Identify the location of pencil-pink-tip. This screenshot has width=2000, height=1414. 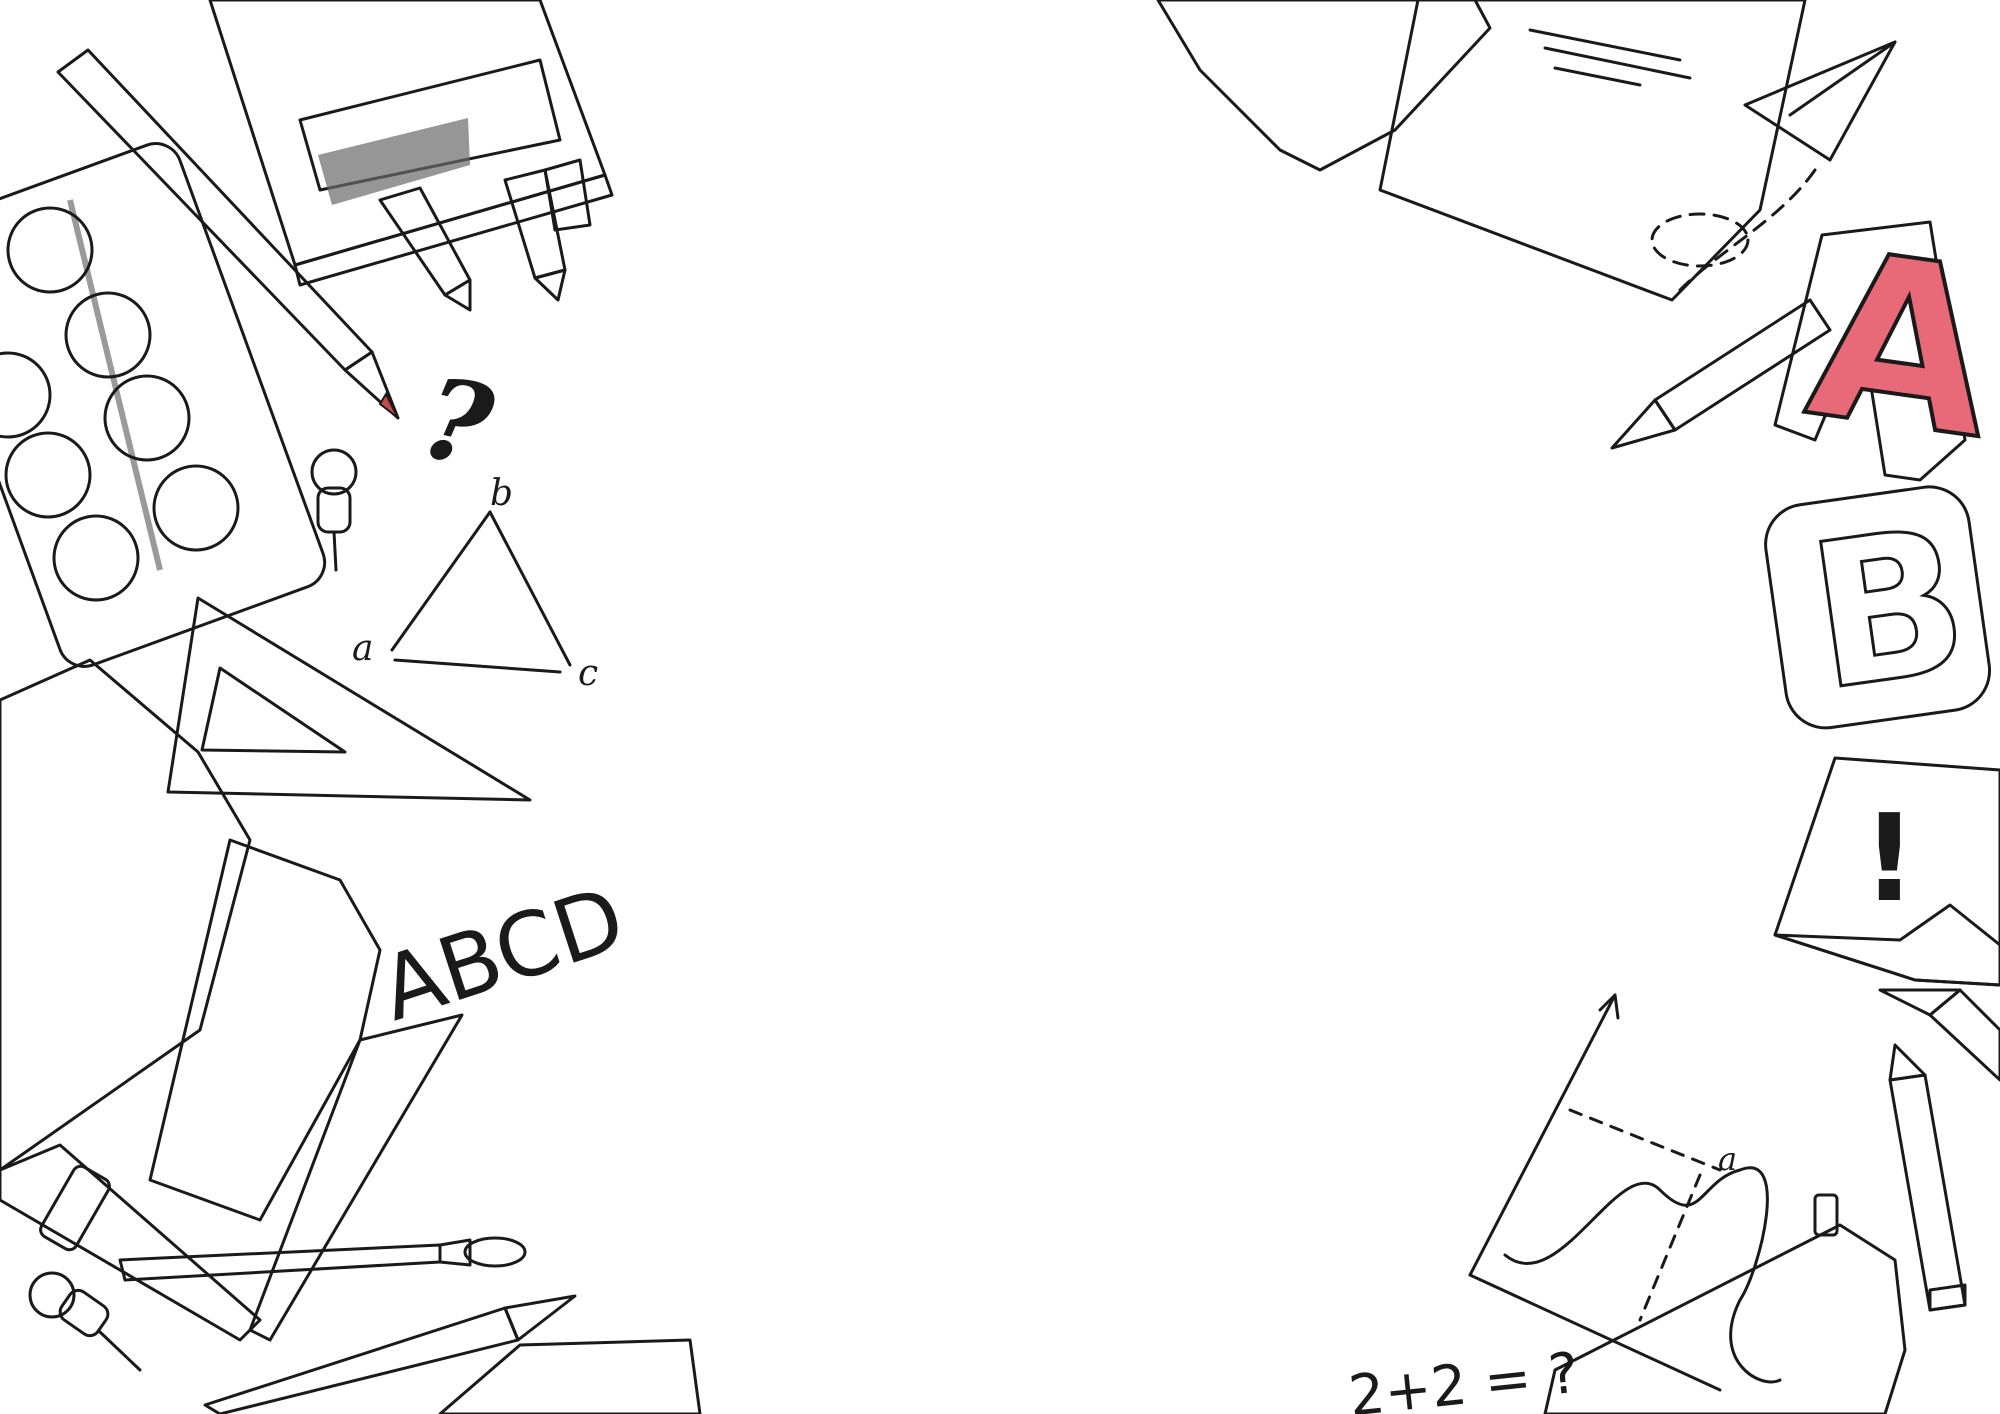
(1927, 1177).